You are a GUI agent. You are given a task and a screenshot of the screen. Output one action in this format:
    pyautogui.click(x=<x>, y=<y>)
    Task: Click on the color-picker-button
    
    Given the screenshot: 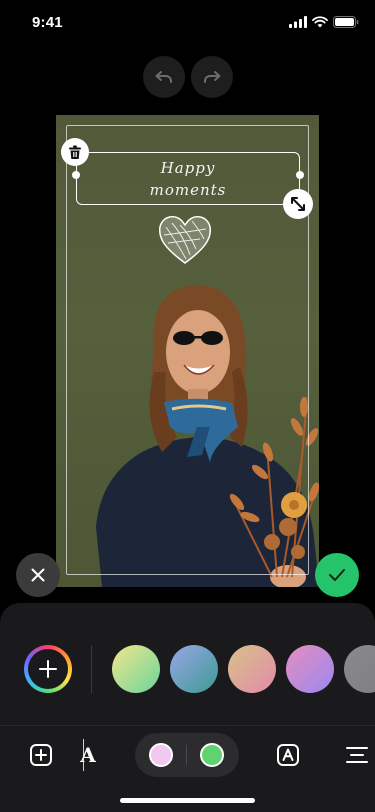 What is the action you would take?
    pyautogui.click(x=48, y=669)
    